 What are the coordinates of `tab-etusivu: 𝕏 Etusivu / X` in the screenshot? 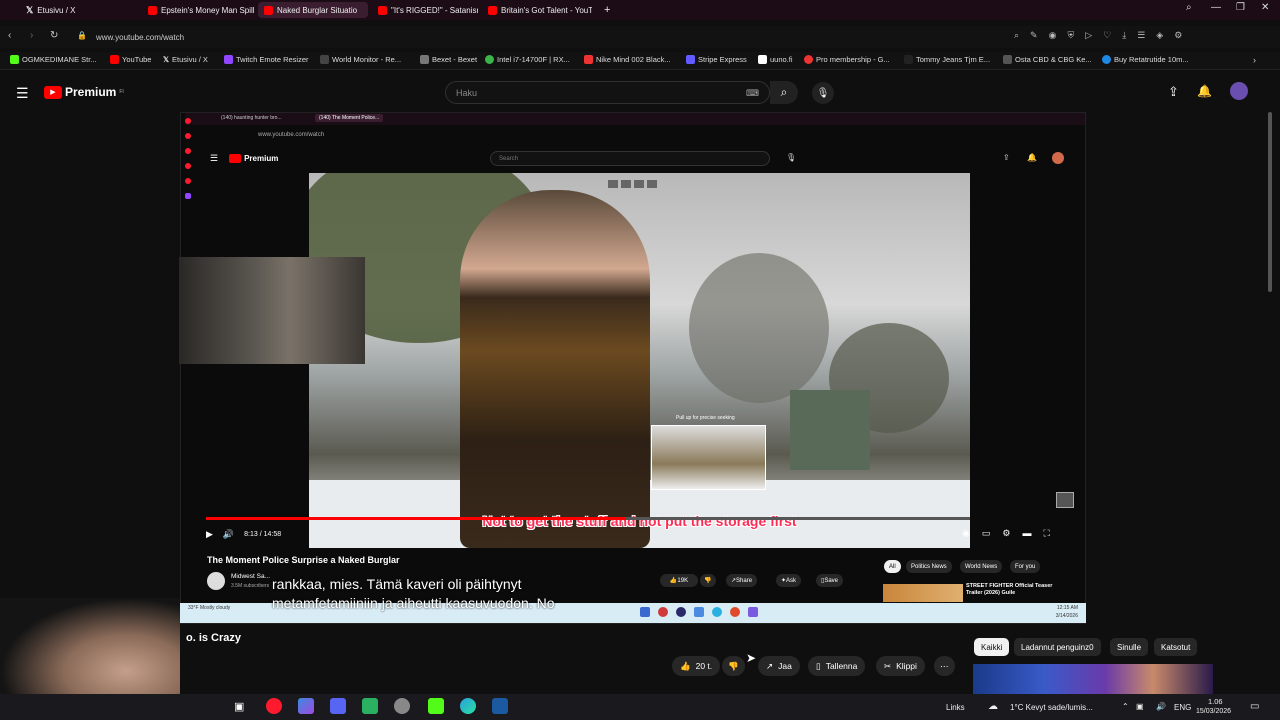 It's located at (79, 10).